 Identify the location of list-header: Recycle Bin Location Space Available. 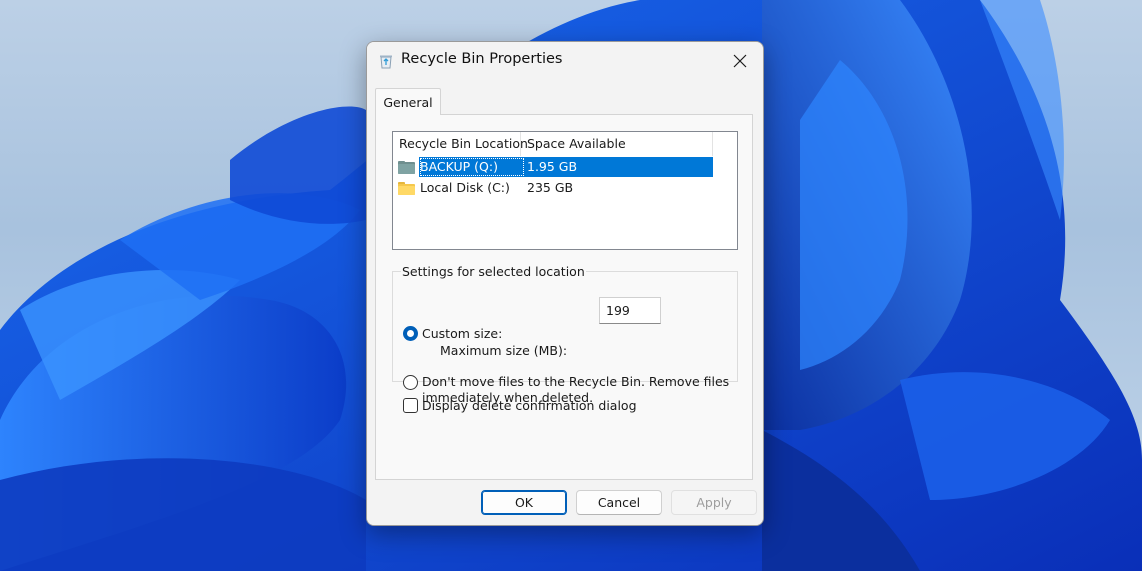
(553, 144).